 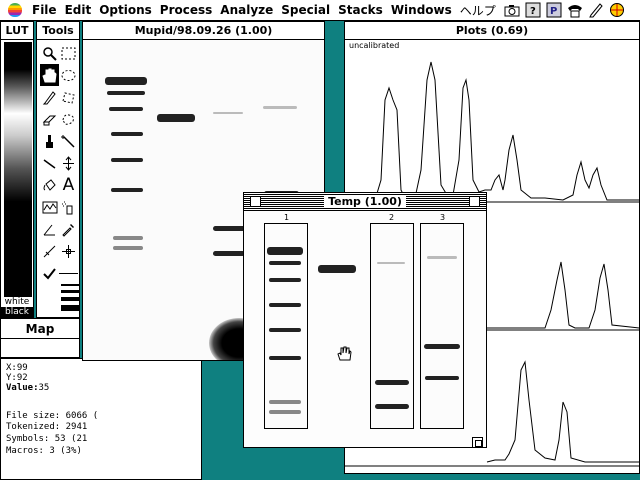 What do you see at coordinates (421, 10) in the screenshot?
I see `menu-windows: Windows` at bounding box center [421, 10].